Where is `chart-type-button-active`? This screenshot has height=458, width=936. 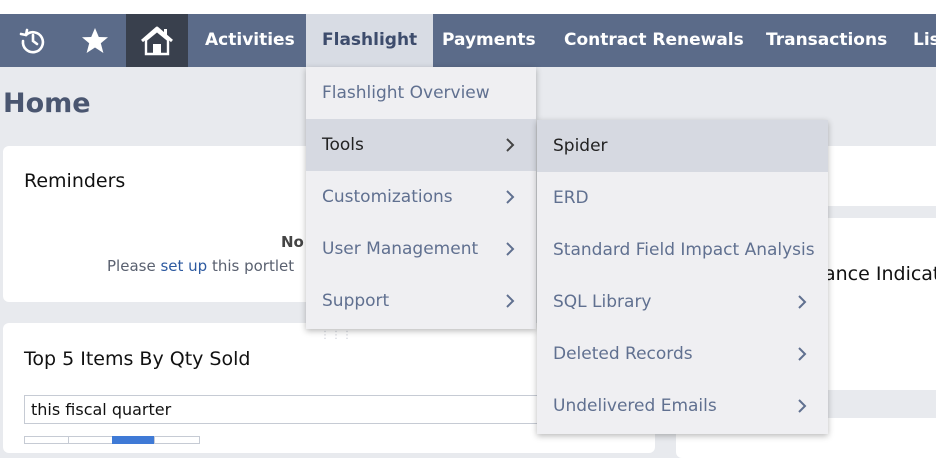
chart-type-button-active is located at coordinates (134, 440).